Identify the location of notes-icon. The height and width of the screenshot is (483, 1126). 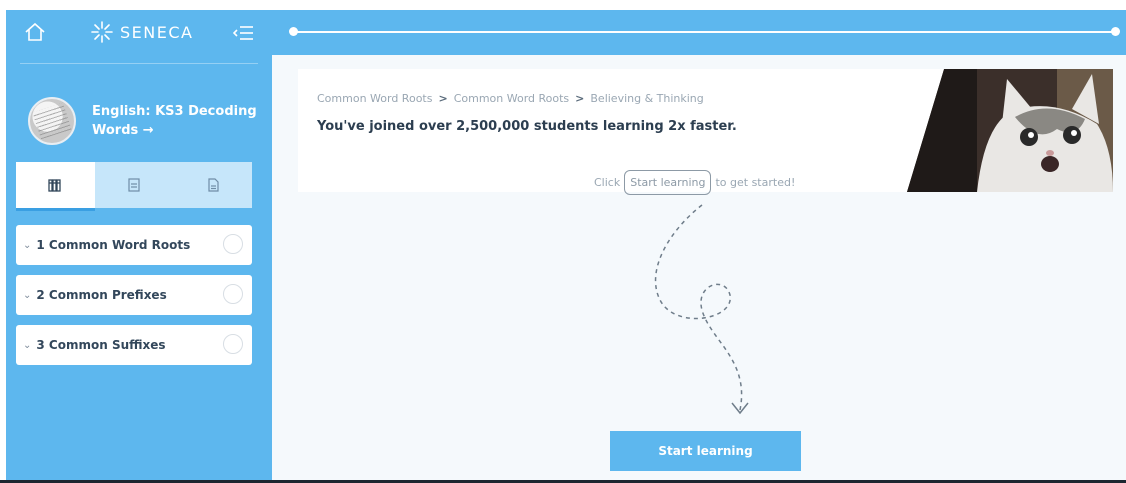
(134, 185).